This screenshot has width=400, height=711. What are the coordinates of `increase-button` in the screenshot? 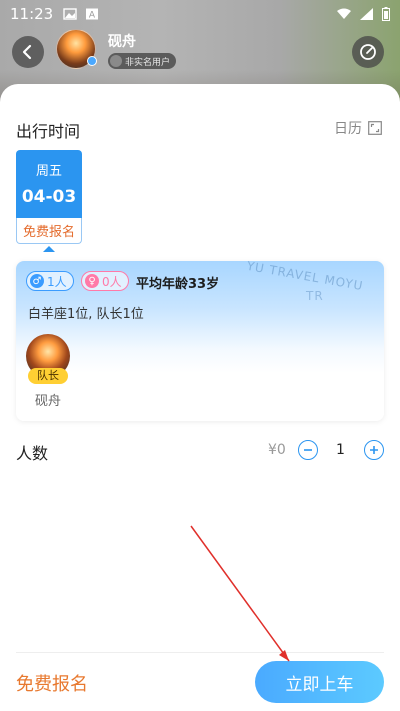 It's located at (374, 450).